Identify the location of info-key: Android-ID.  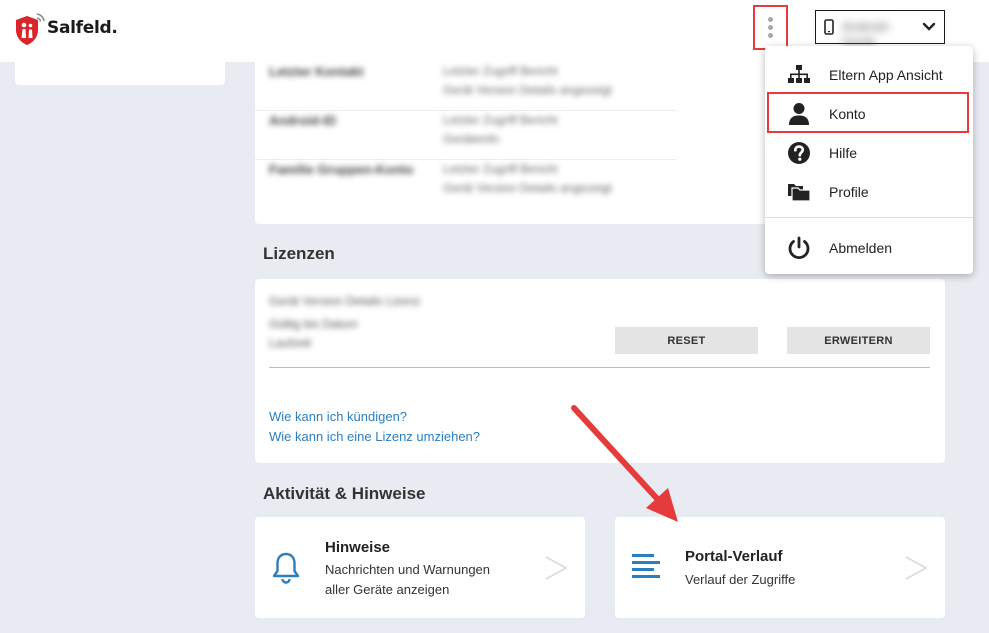
(303, 120).